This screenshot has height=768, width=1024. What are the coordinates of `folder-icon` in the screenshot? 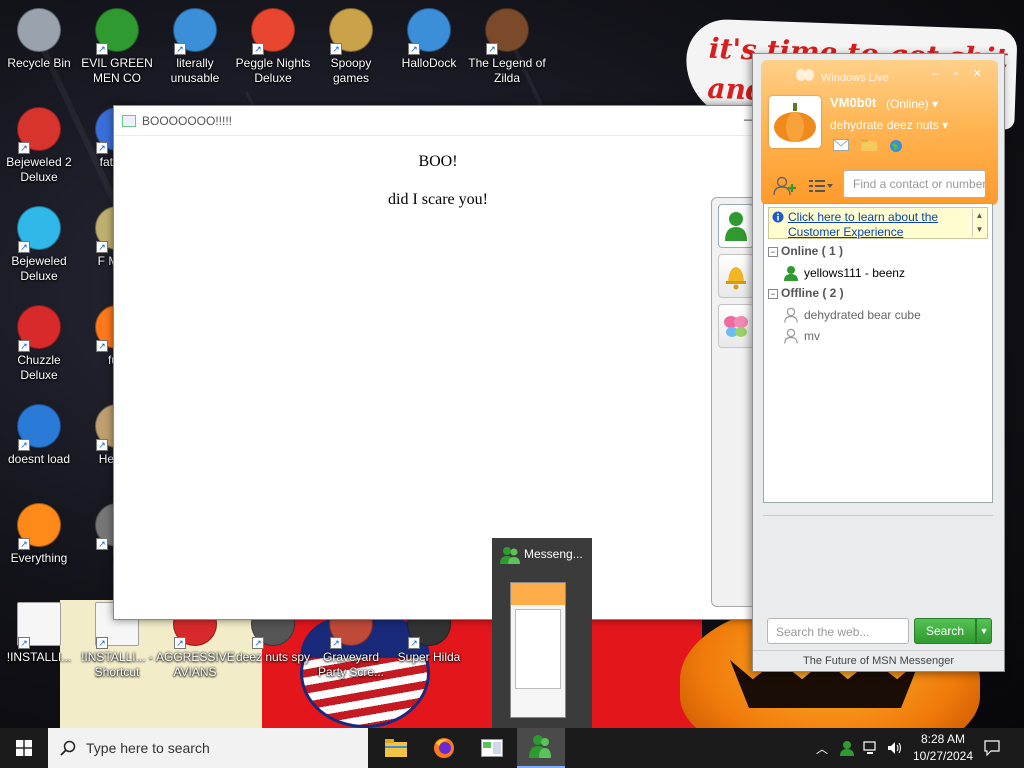 It's located at (869, 145).